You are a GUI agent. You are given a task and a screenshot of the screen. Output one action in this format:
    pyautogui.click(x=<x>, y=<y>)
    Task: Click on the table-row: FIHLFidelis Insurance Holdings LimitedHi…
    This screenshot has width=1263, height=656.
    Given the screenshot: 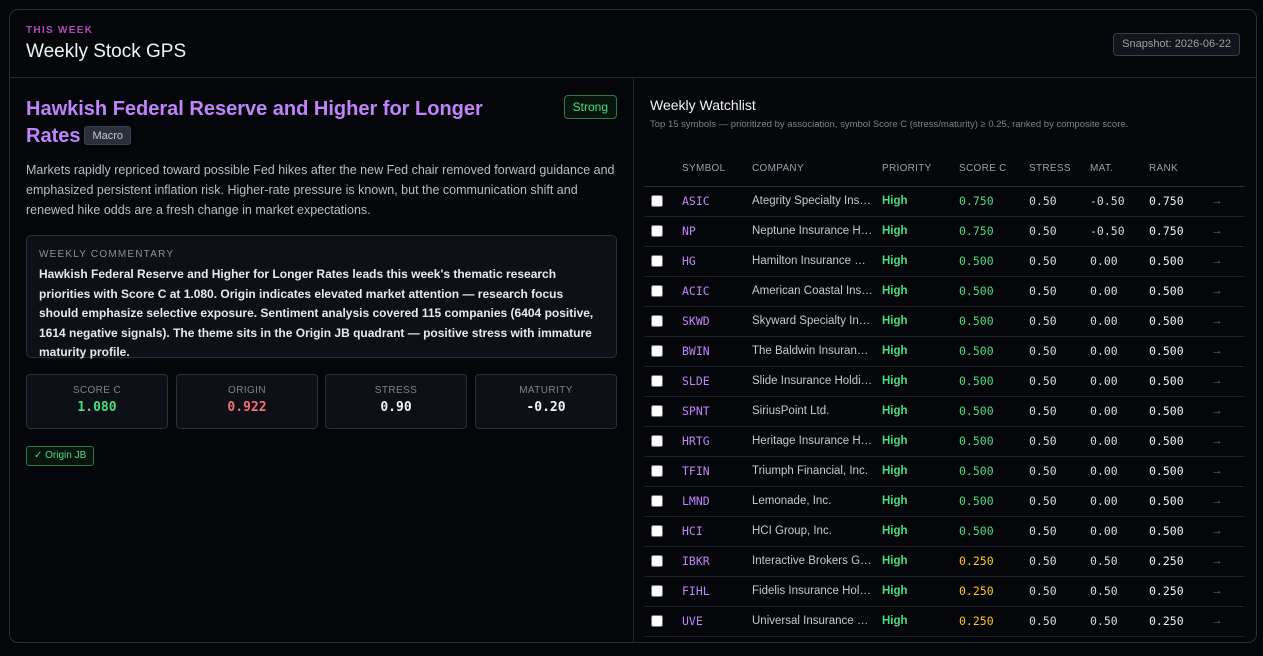 What is the action you would take?
    pyautogui.click(x=944, y=591)
    